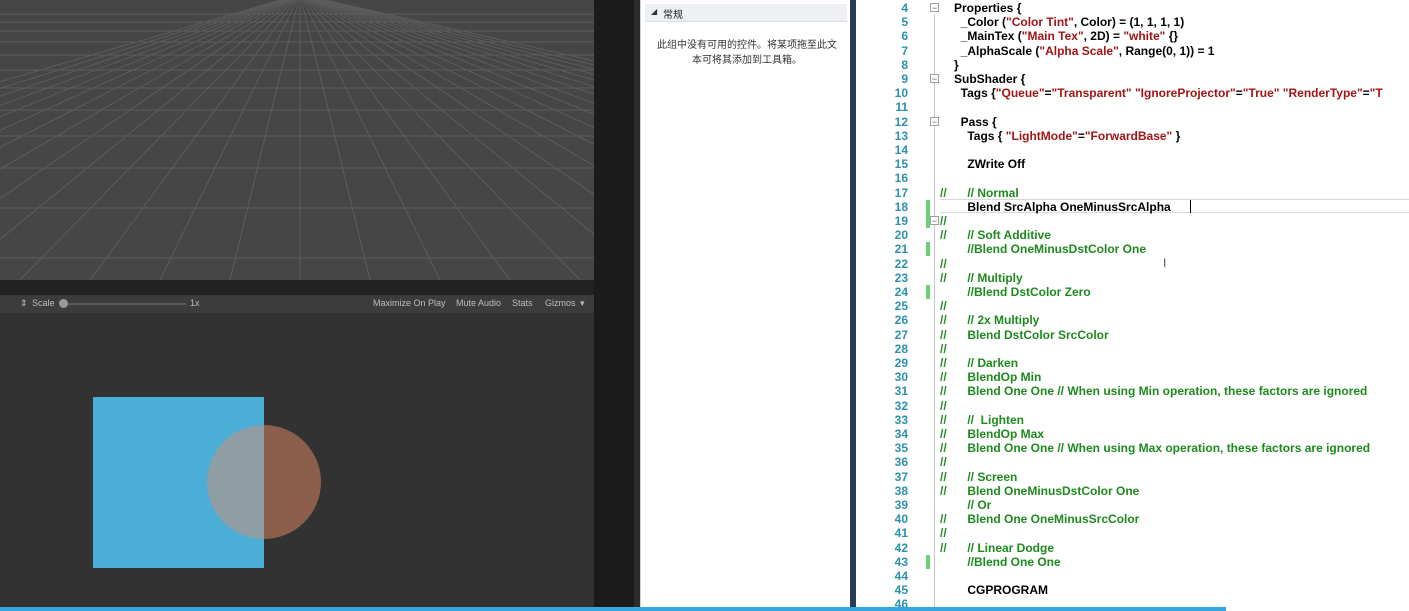 This screenshot has width=1409, height=611. Describe the element at coordinates (1132, 462) in the screenshot. I see `code-line: 36 //` at that location.